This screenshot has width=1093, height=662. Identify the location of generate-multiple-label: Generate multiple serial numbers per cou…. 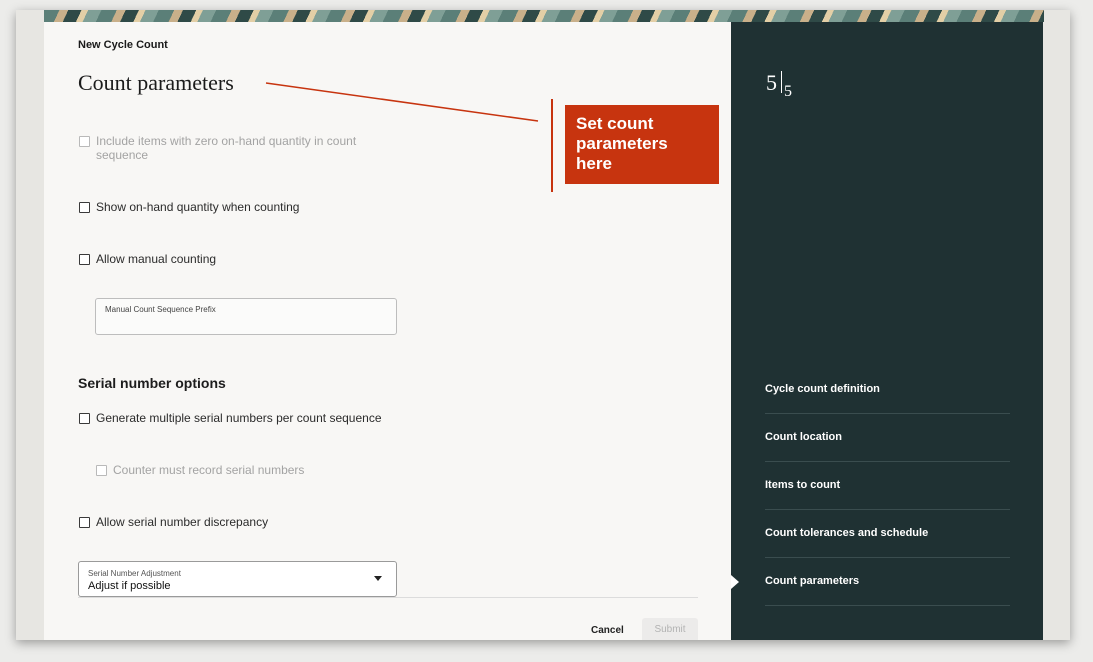
(239, 418).